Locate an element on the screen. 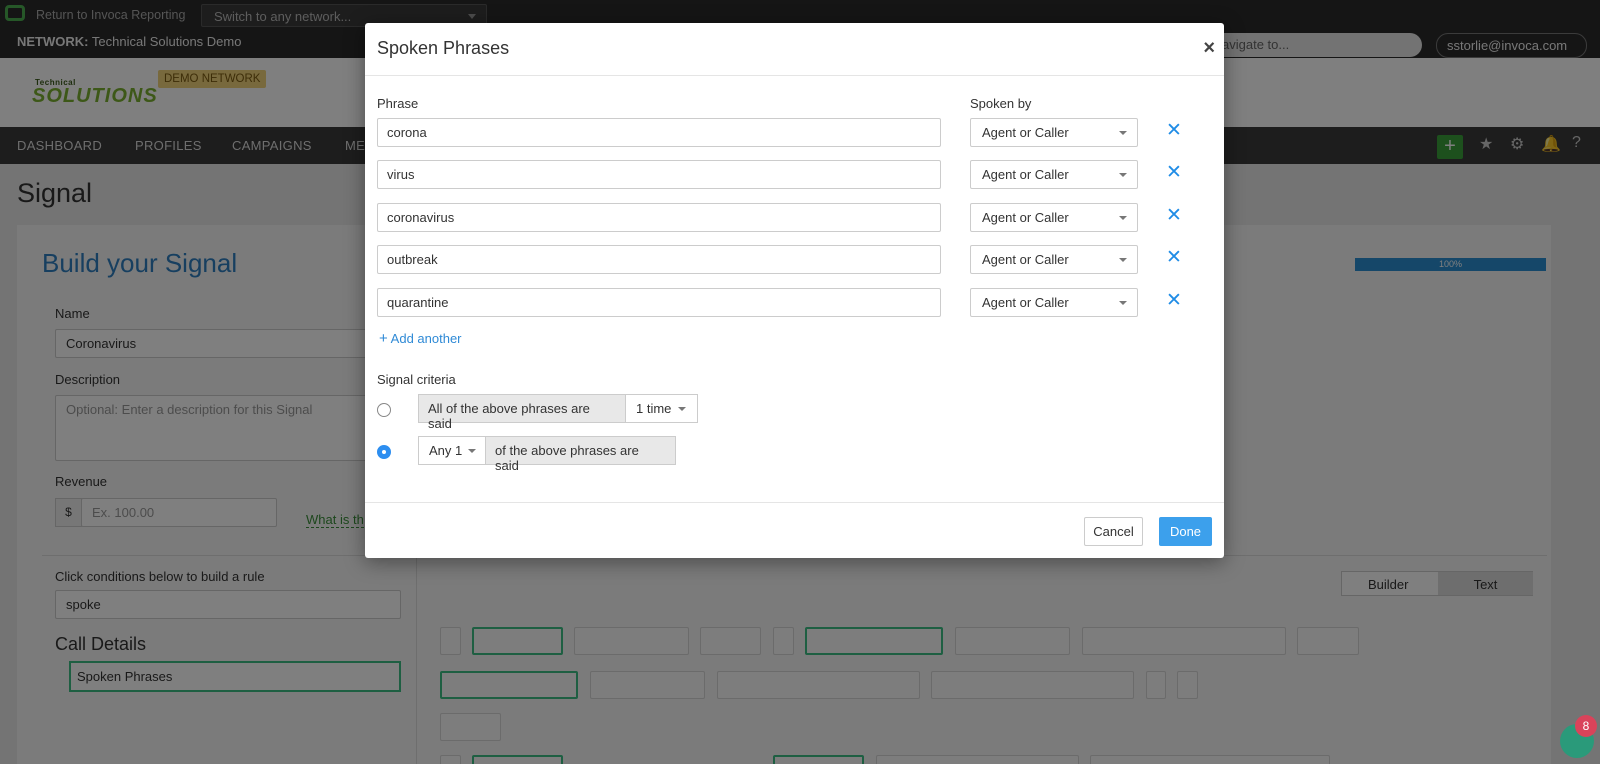 Image resolution: width=1600 pixels, height=764 pixels. phrase-input: outbreak is located at coordinates (659, 259).